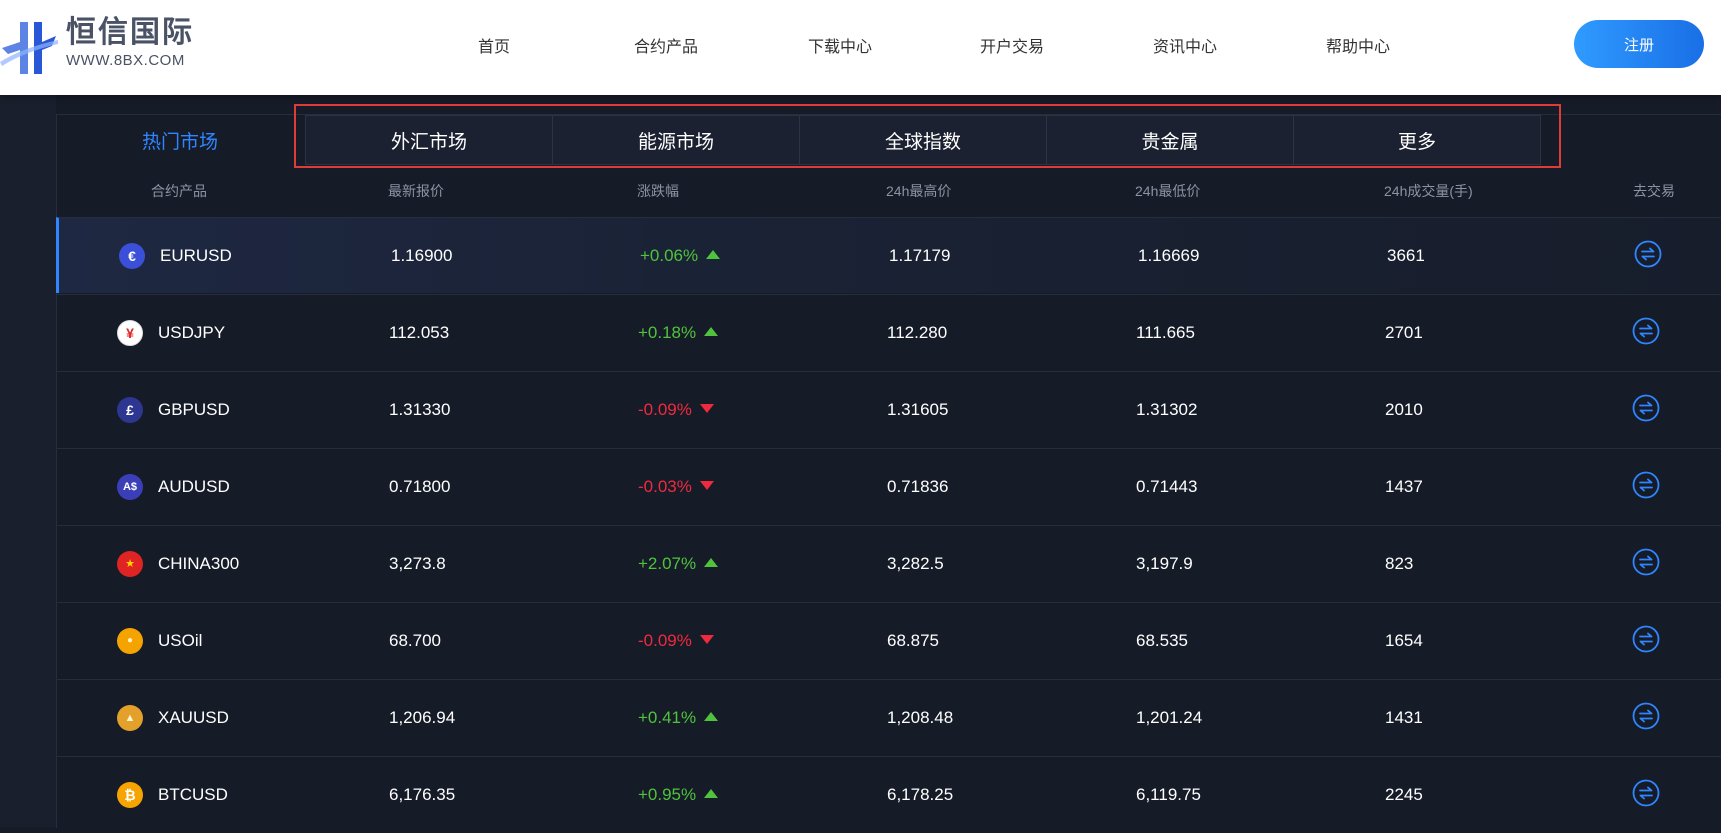 The image size is (1721, 833). Describe the element at coordinates (678, 795) in the screenshot. I see `change-cell: +0.95%` at that location.